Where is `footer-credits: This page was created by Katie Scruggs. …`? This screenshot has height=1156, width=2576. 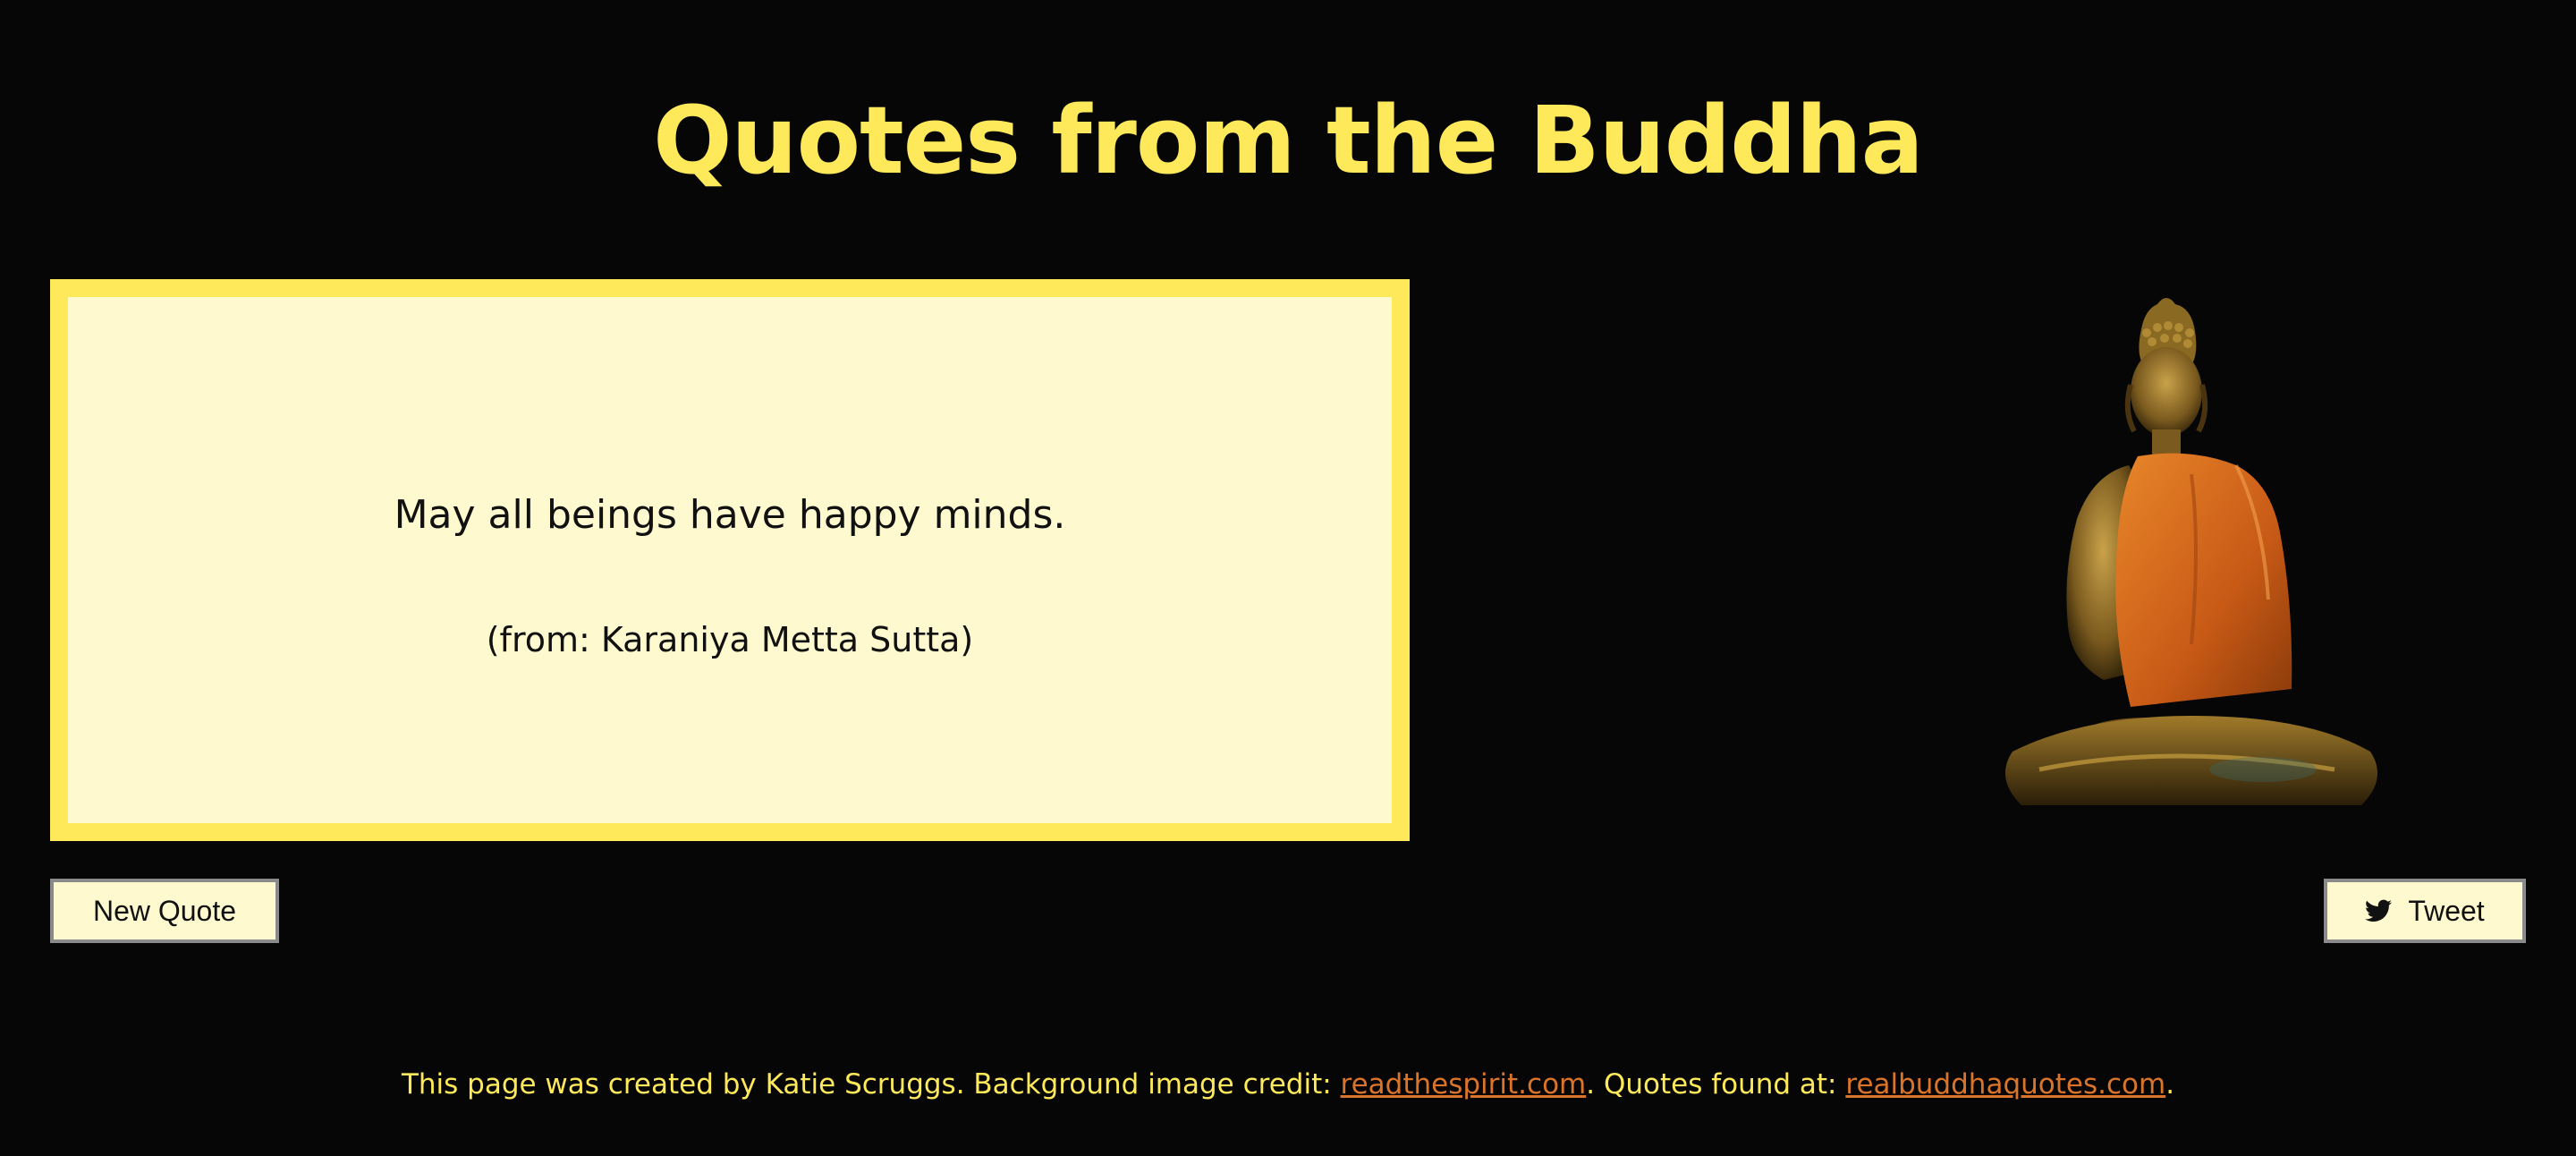 footer-credits: This page was created by Katie Scruggs. … is located at coordinates (1288, 1084).